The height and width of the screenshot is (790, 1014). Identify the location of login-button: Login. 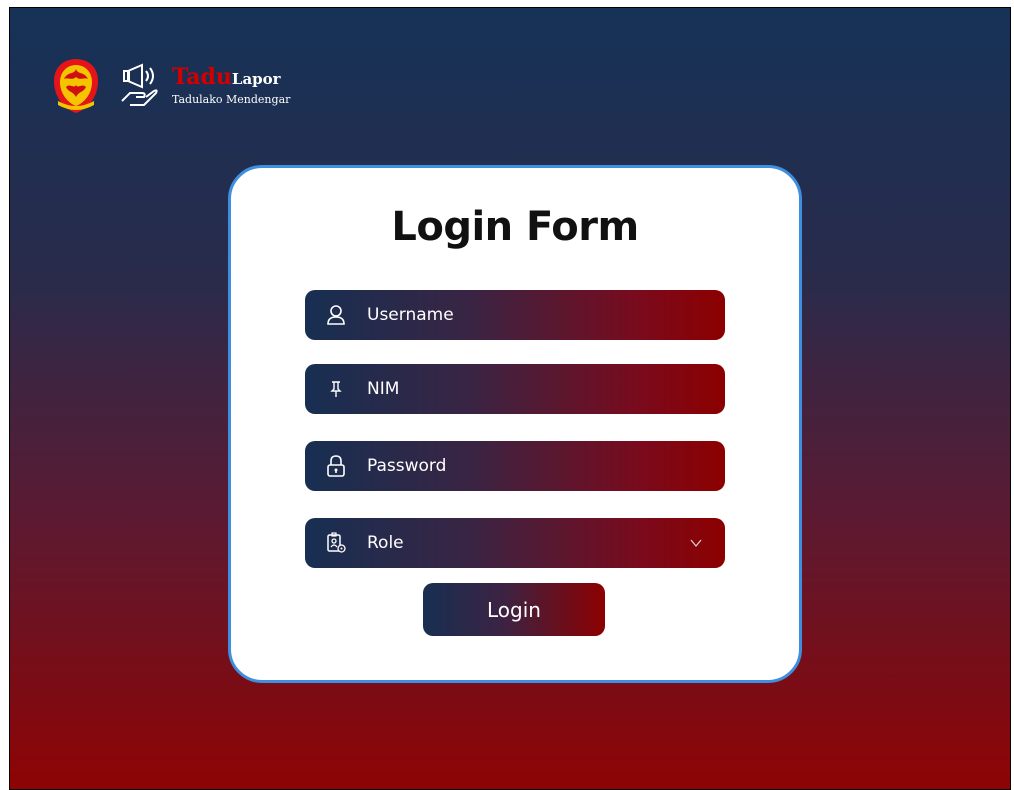
(514, 609).